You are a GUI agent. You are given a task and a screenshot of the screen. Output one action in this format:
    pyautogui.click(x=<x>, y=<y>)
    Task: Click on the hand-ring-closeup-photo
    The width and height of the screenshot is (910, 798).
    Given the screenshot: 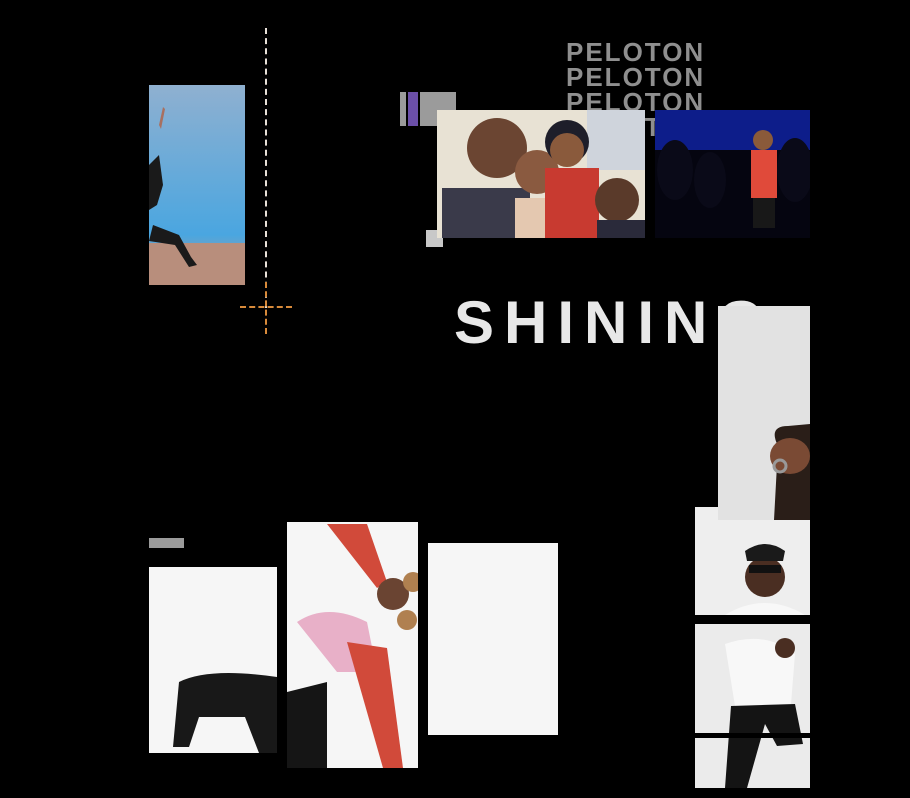 What is the action you would take?
    pyautogui.click(x=764, y=413)
    